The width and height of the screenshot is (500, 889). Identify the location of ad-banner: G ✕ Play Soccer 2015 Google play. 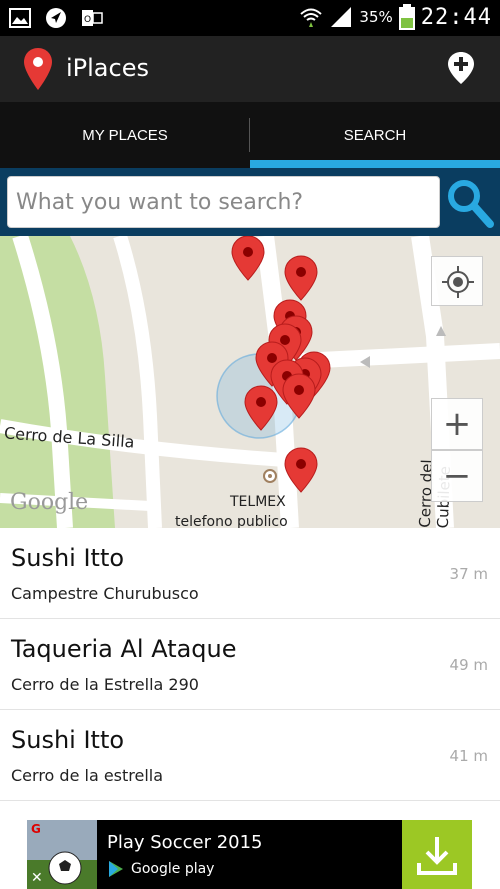
(249, 854).